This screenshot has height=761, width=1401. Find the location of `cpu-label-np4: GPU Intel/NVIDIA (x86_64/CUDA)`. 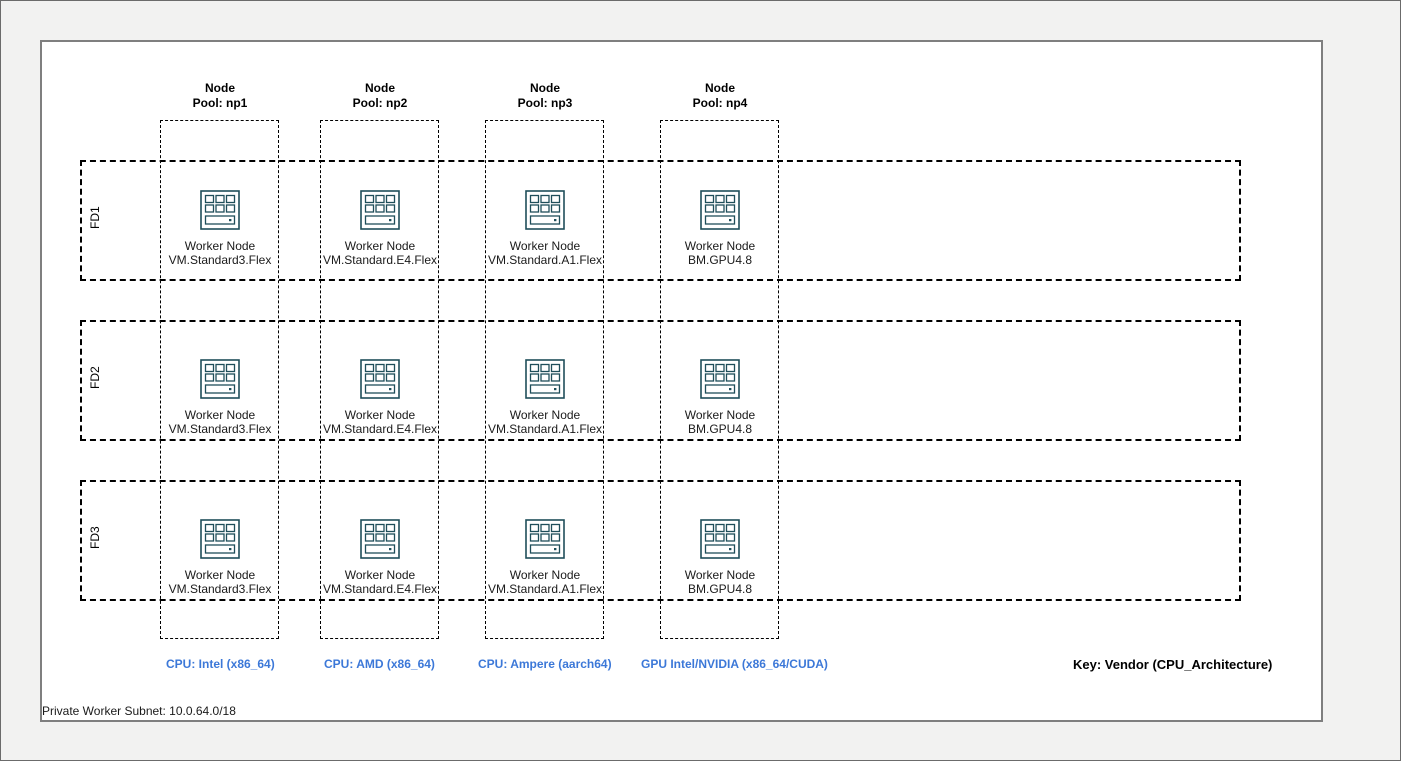

cpu-label-np4: GPU Intel/NVIDIA (x86_64/CUDA) is located at coordinates (734, 664).